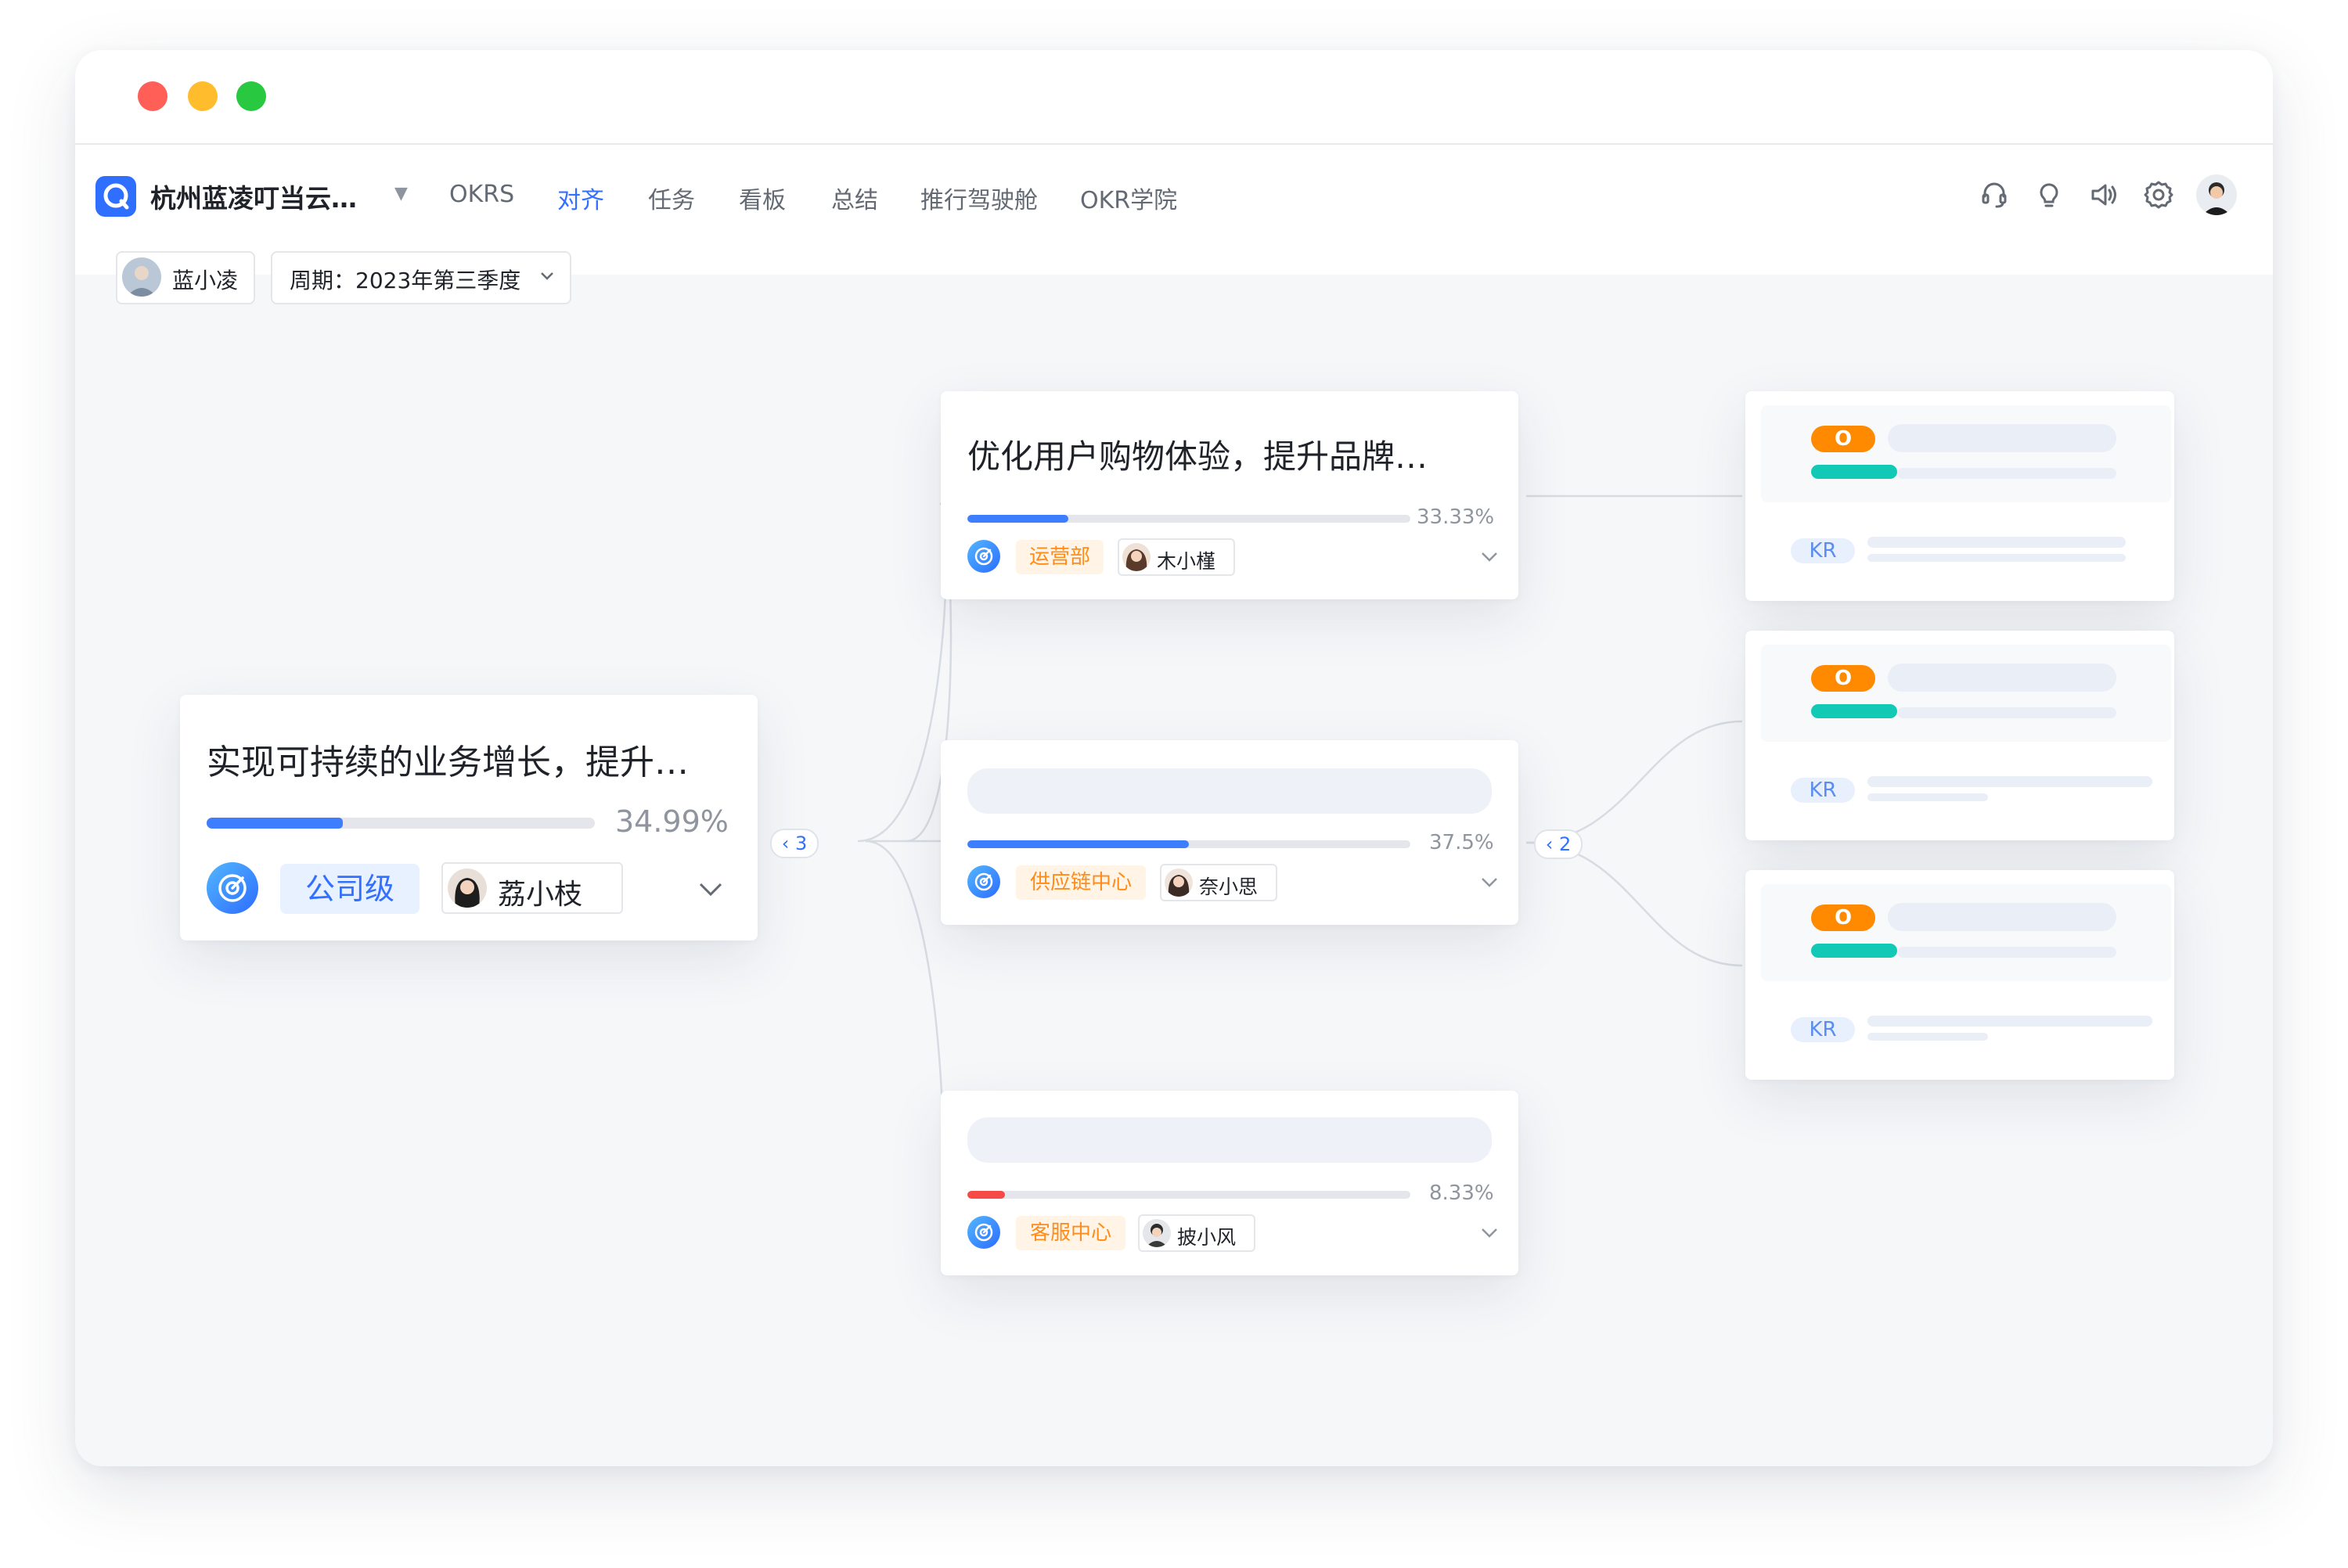  I want to click on objective-progress-label: 34.99%, so click(672, 822).